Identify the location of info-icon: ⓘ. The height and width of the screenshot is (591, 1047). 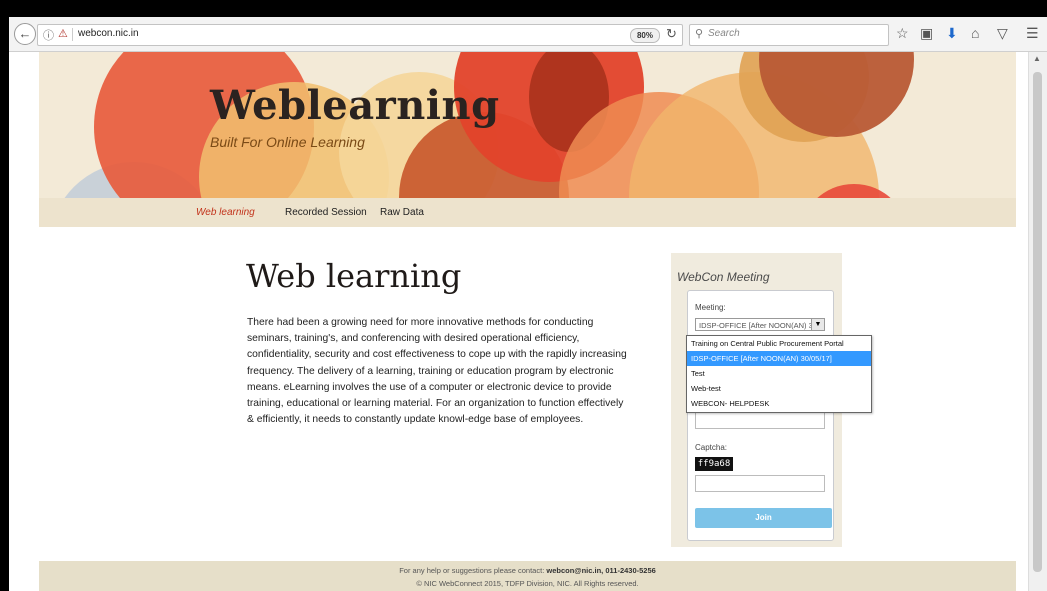
(48, 35).